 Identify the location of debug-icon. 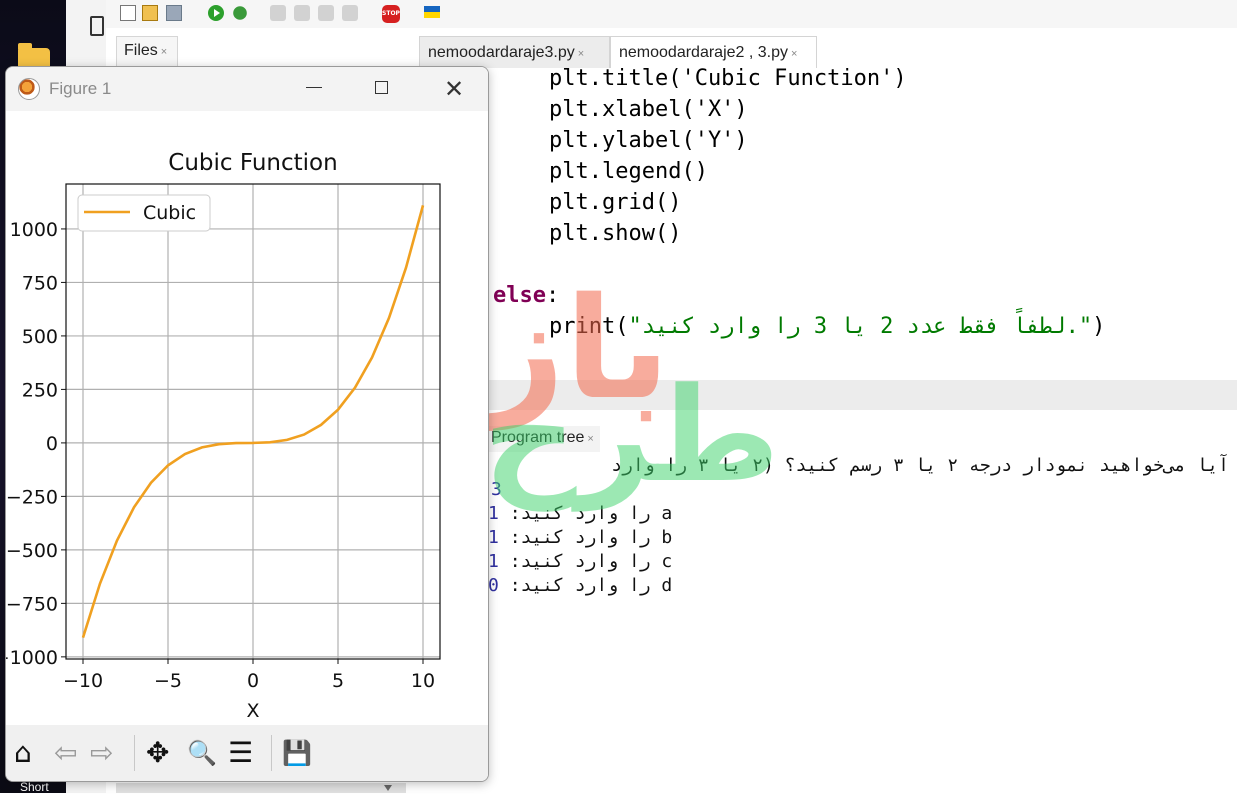
(240, 13).